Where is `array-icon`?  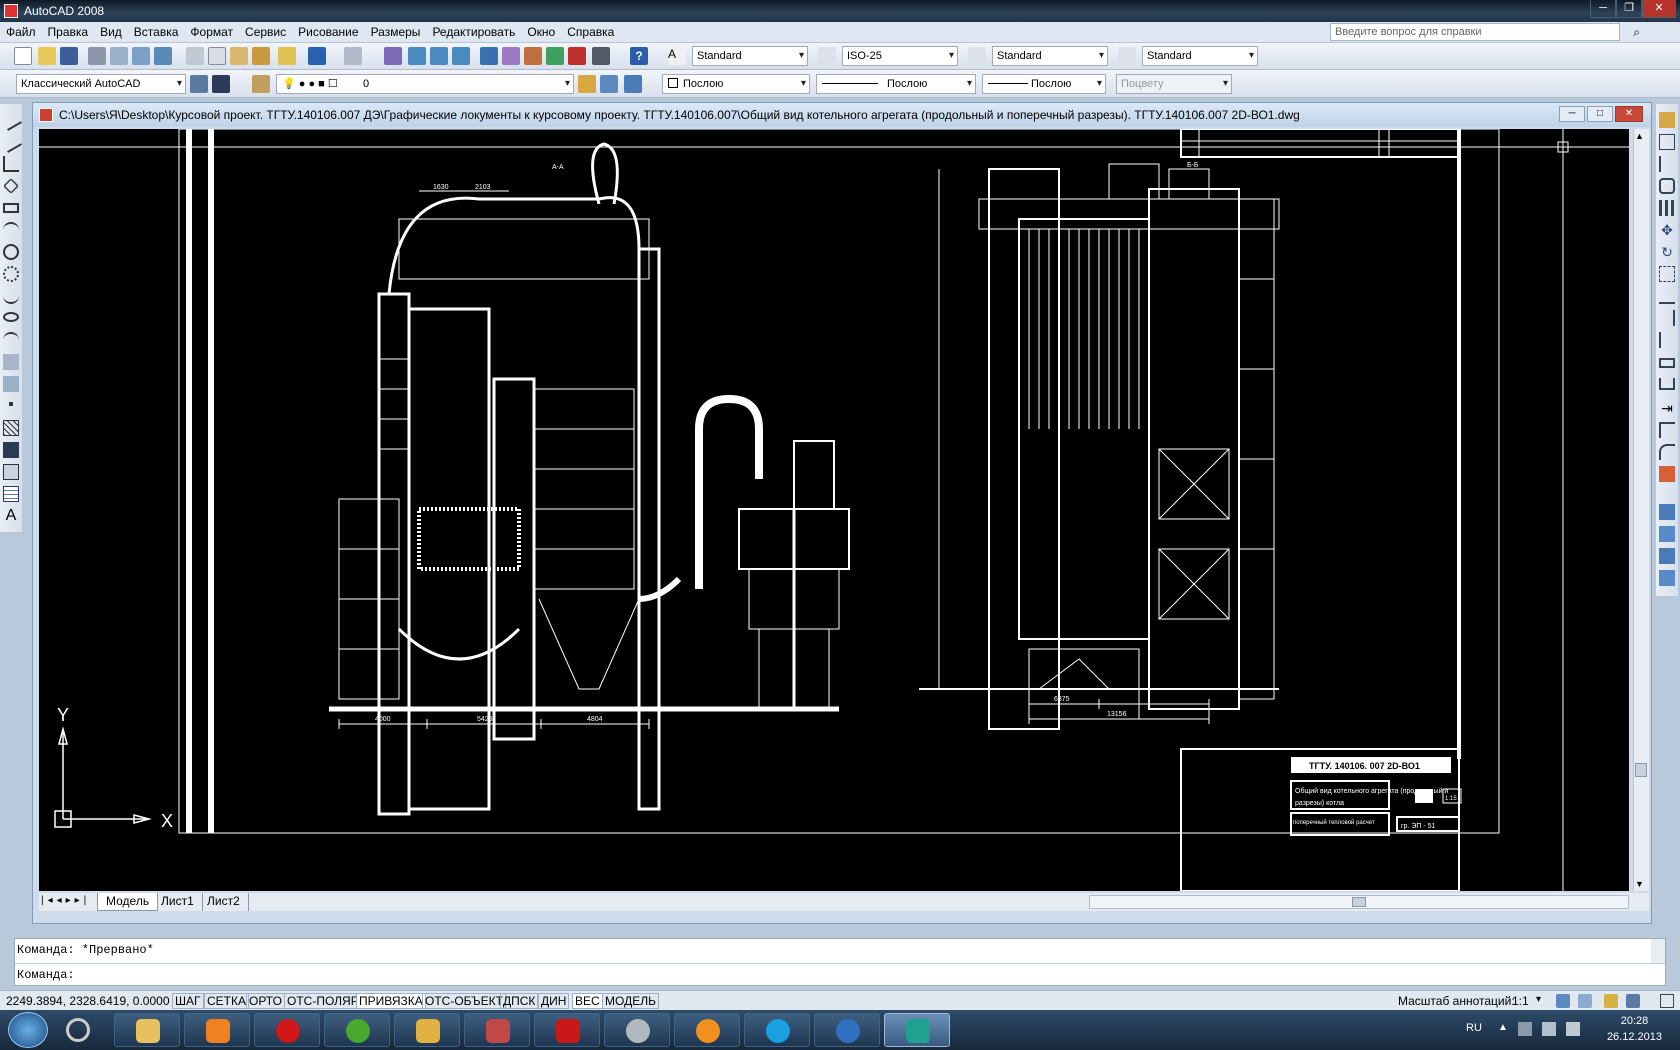
array-icon is located at coordinates (1667, 208).